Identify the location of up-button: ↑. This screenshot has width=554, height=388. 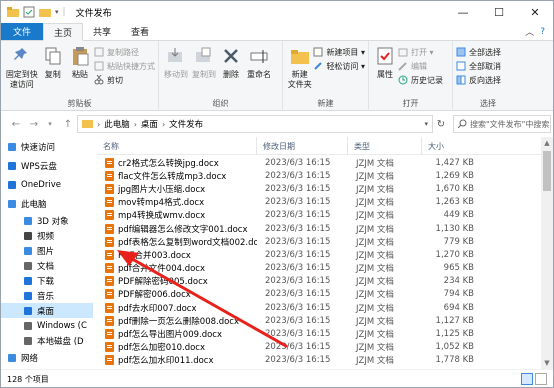
(68, 124).